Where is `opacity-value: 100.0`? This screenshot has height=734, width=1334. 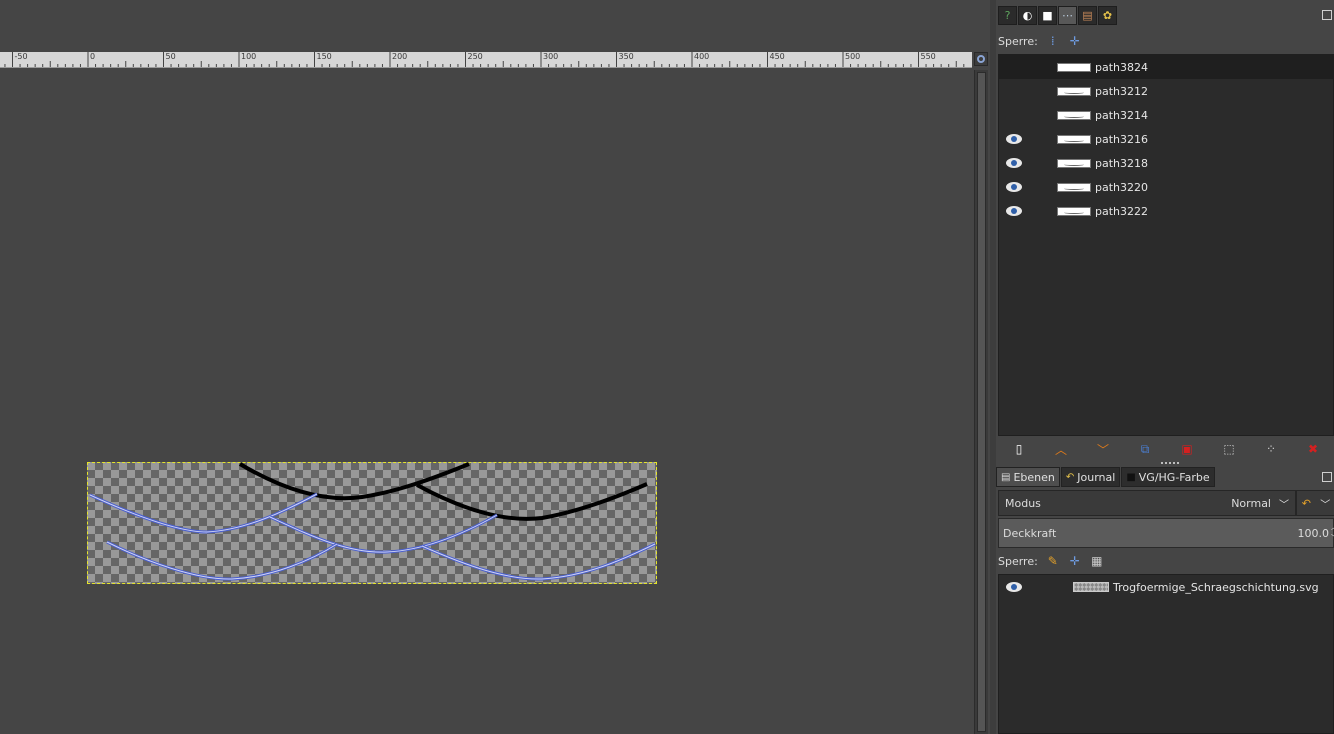 opacity-value: 100.0 is located at coordinates (1314, 533).